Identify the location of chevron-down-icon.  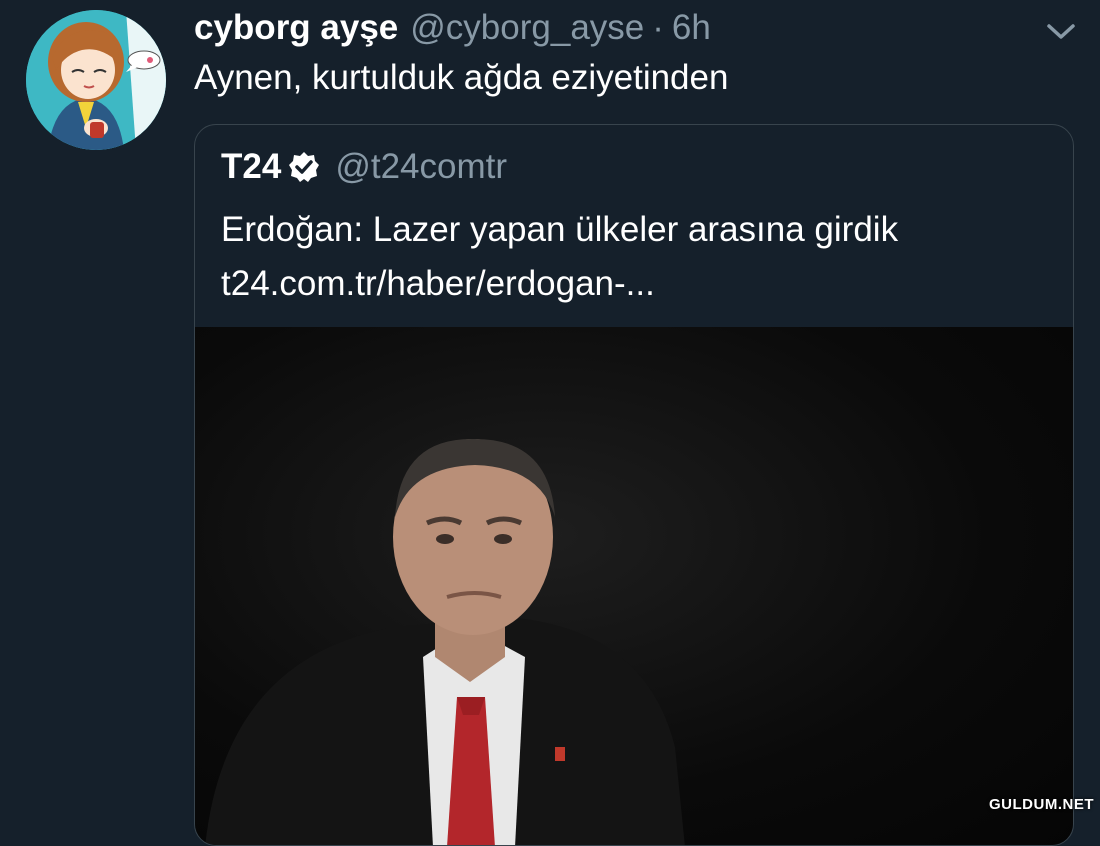
(1061, 31).